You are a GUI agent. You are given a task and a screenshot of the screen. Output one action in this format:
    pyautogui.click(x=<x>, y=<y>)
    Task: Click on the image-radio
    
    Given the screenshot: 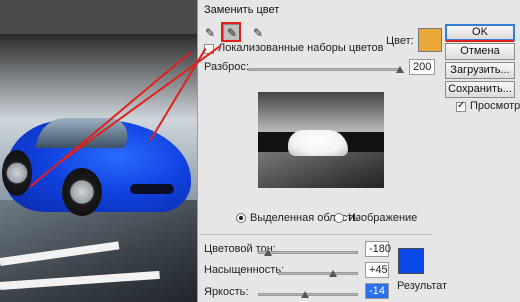 What is the action you would take?
    pyautogui.click(x=339, y=218)
    